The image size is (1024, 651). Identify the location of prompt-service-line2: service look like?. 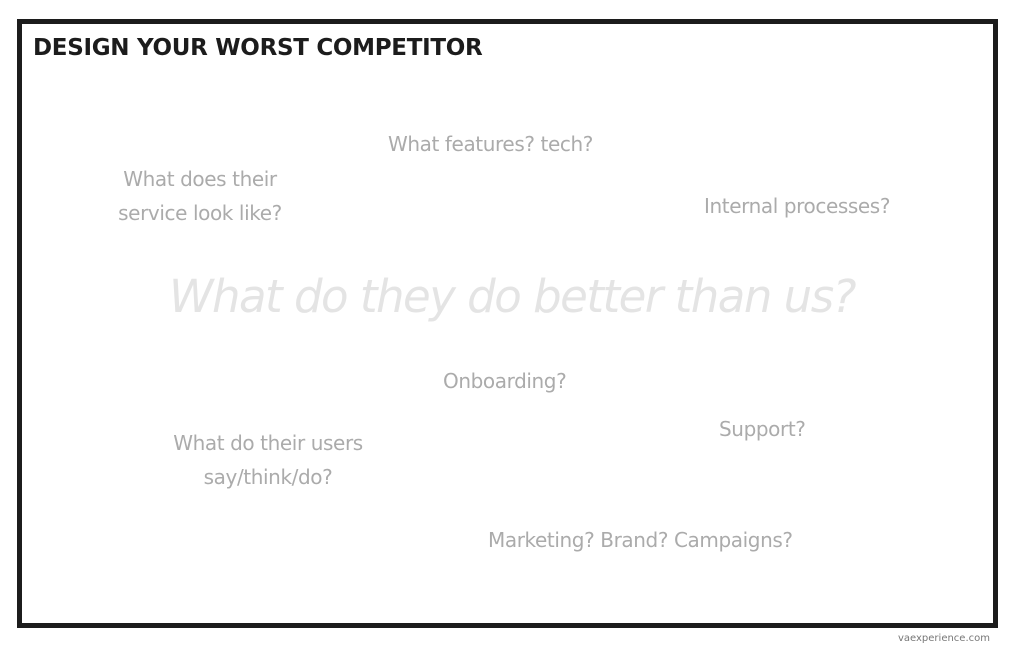
(200, 213).